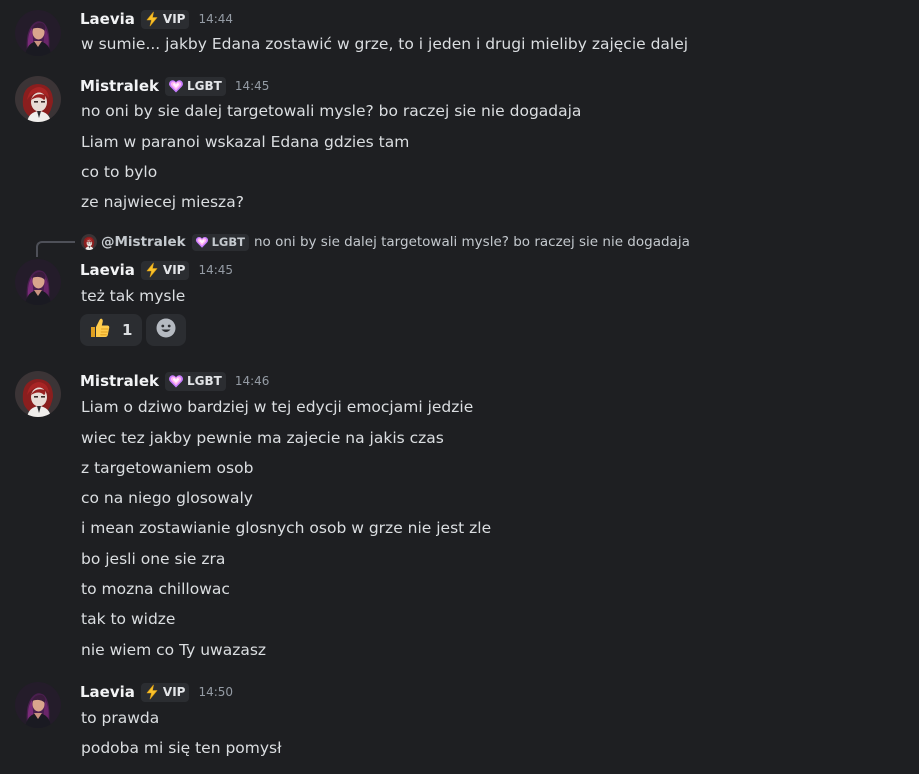 The height and width of the screenshot is (774, 919). I want to click on thumbs-up-icon, so click(100, 330).